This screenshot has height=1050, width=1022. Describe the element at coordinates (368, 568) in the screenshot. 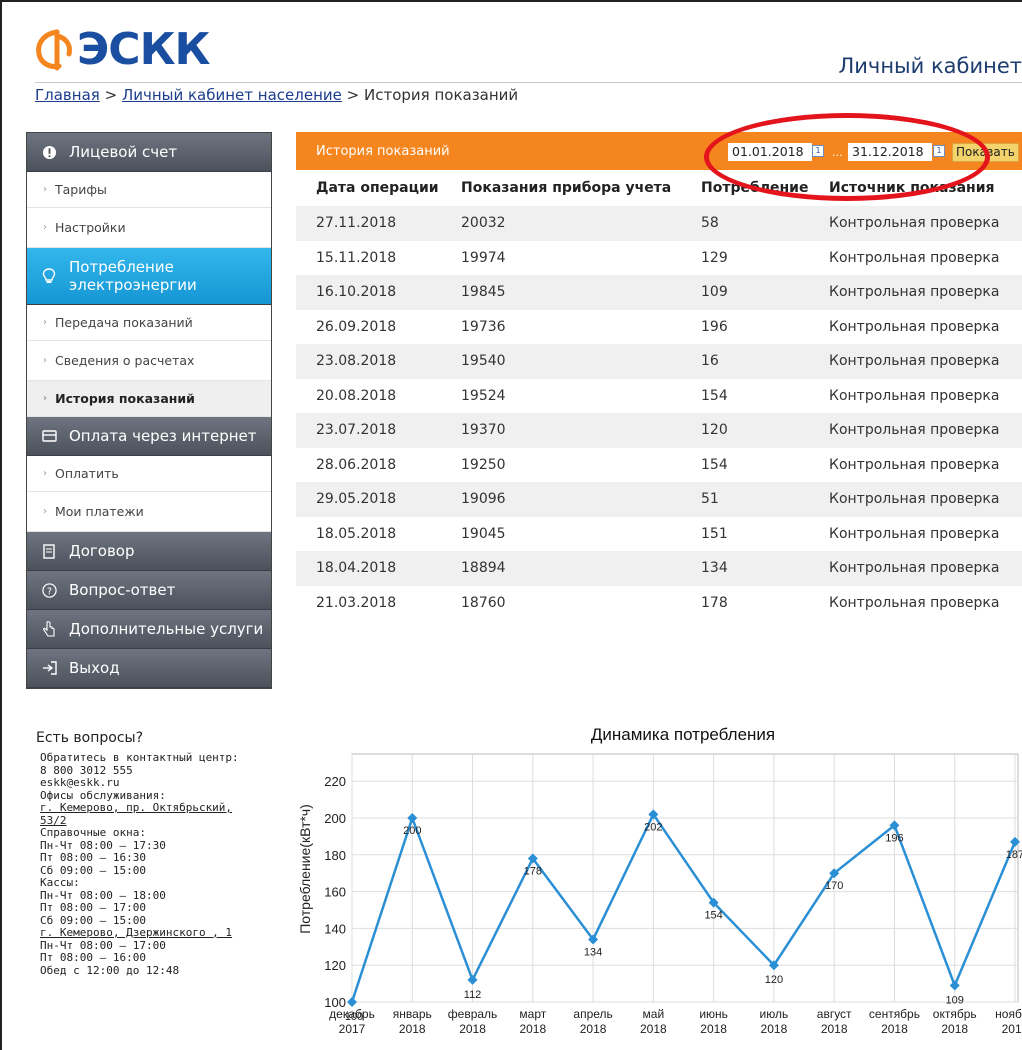

I see `cell-date: 18.04.2018` at that location.